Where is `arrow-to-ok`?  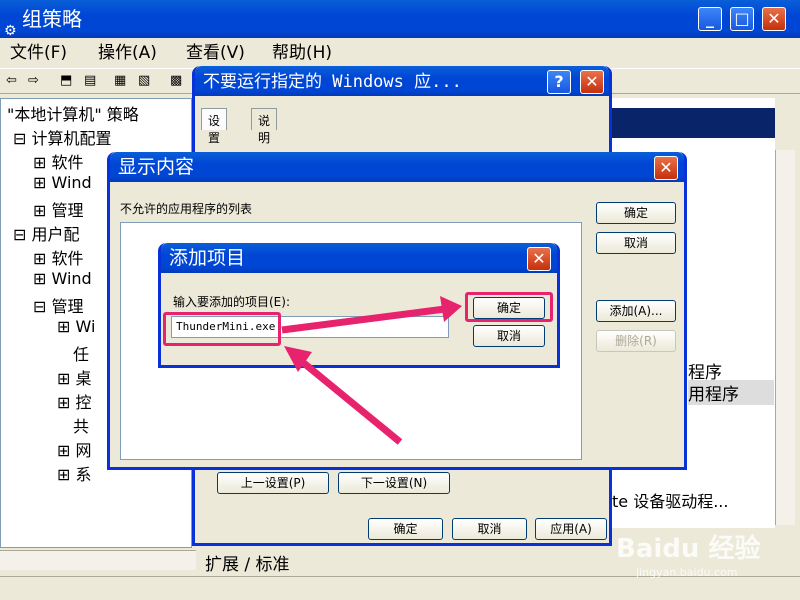 arrow-to-ok is located at coordinates (363, 319).